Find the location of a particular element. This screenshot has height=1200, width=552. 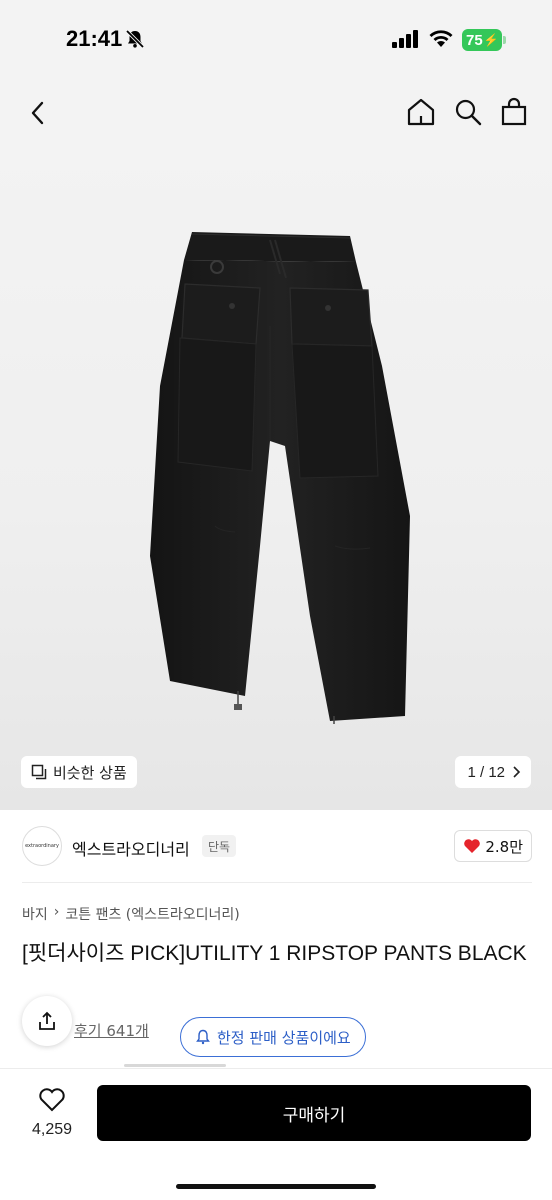

cart-button is located at coordinates (514, 112).